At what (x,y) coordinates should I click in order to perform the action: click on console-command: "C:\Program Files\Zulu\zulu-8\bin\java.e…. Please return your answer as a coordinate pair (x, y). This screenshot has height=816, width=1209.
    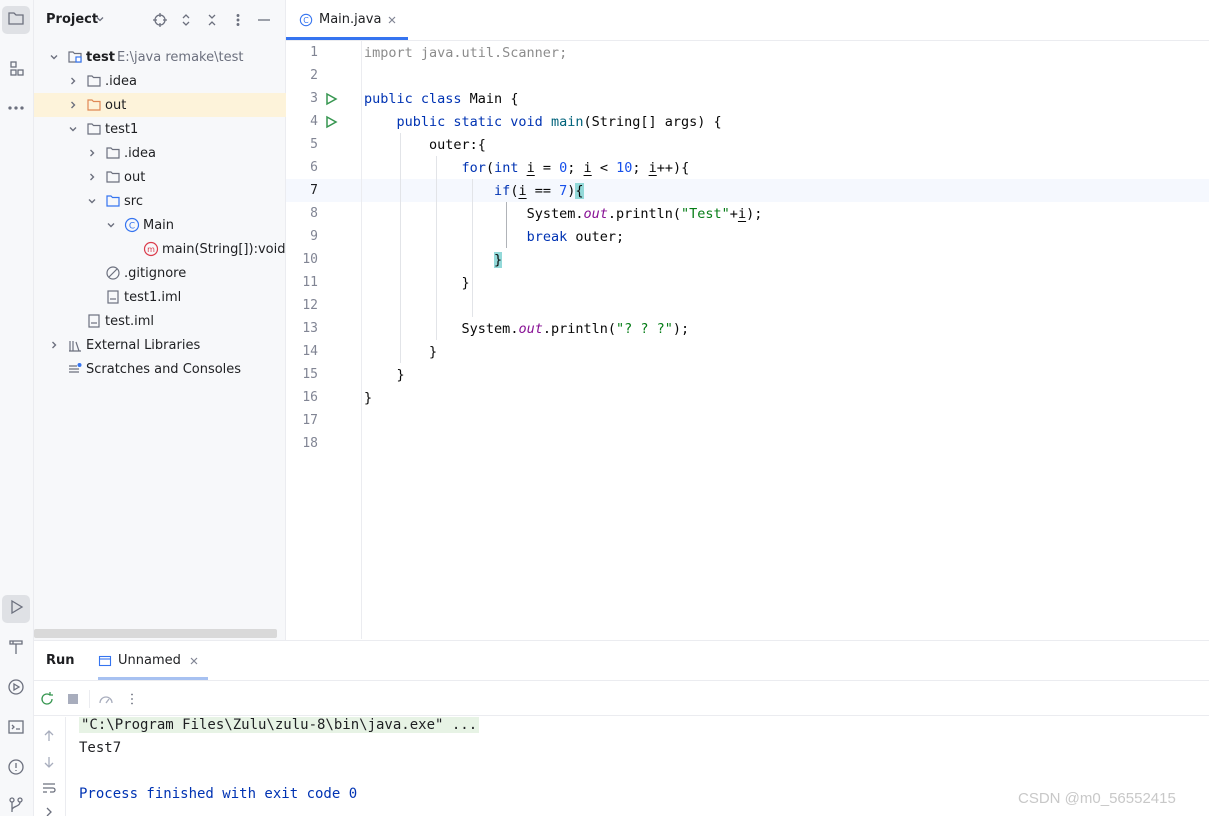
    Looking at the image, I should click on (279, 725).